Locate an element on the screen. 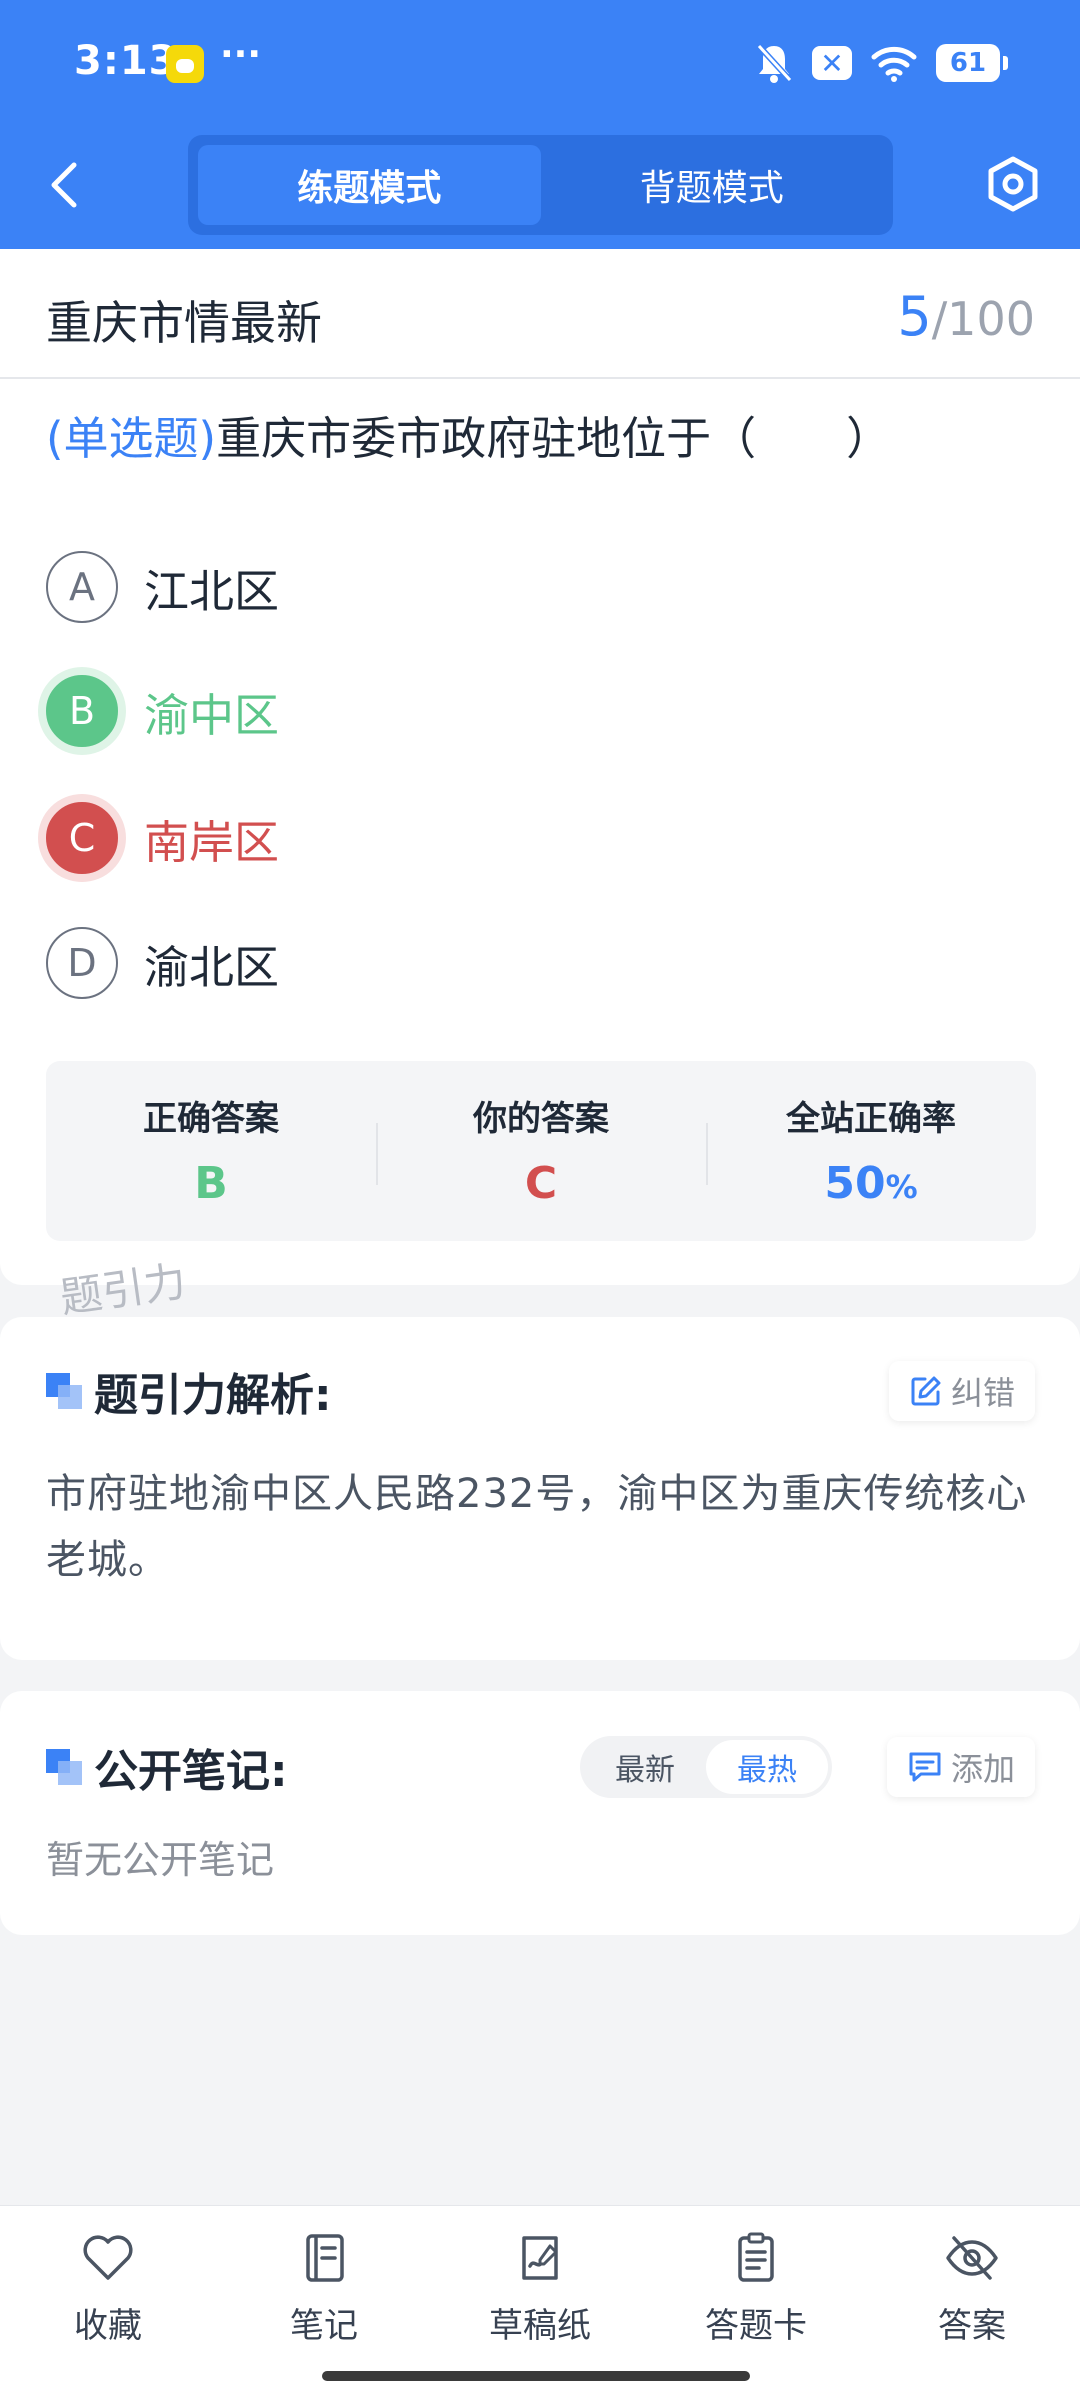  nav-answer: 答案 is located at coordinates (972, 2287).